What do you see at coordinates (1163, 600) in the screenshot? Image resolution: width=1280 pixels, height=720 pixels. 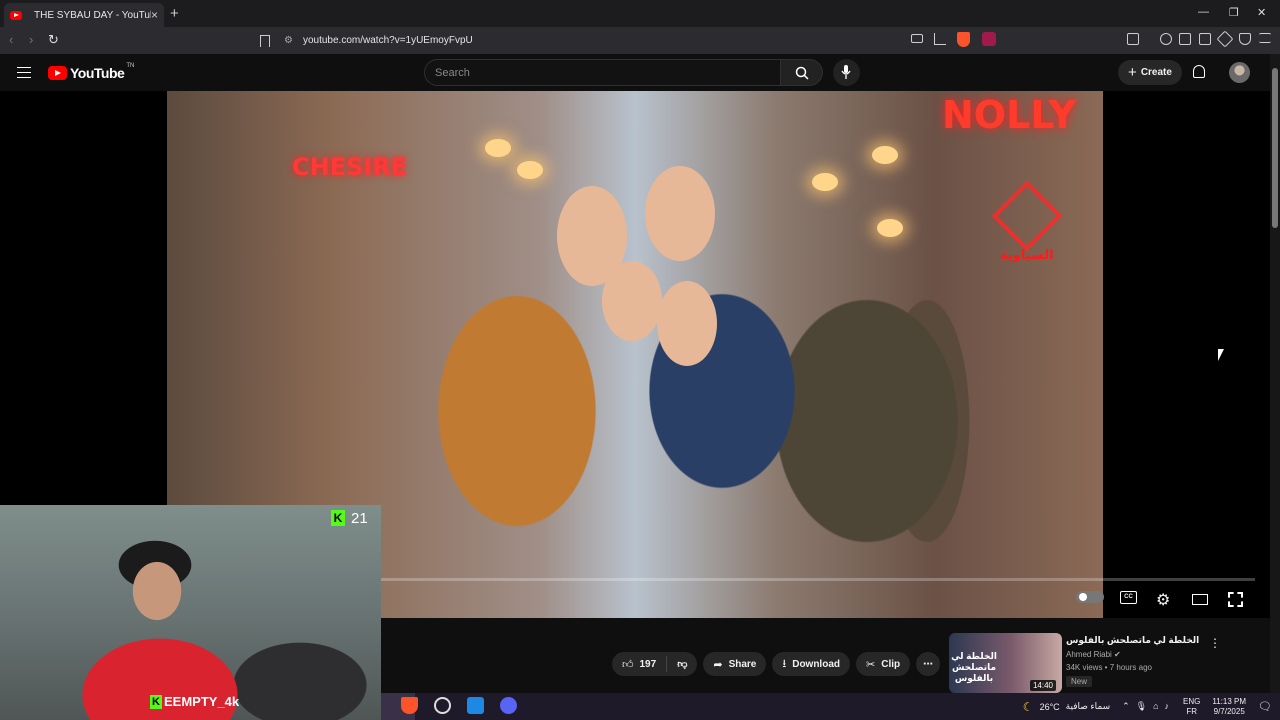 I see `settings-icon: ⚙` at bounding box center [1163, 600].